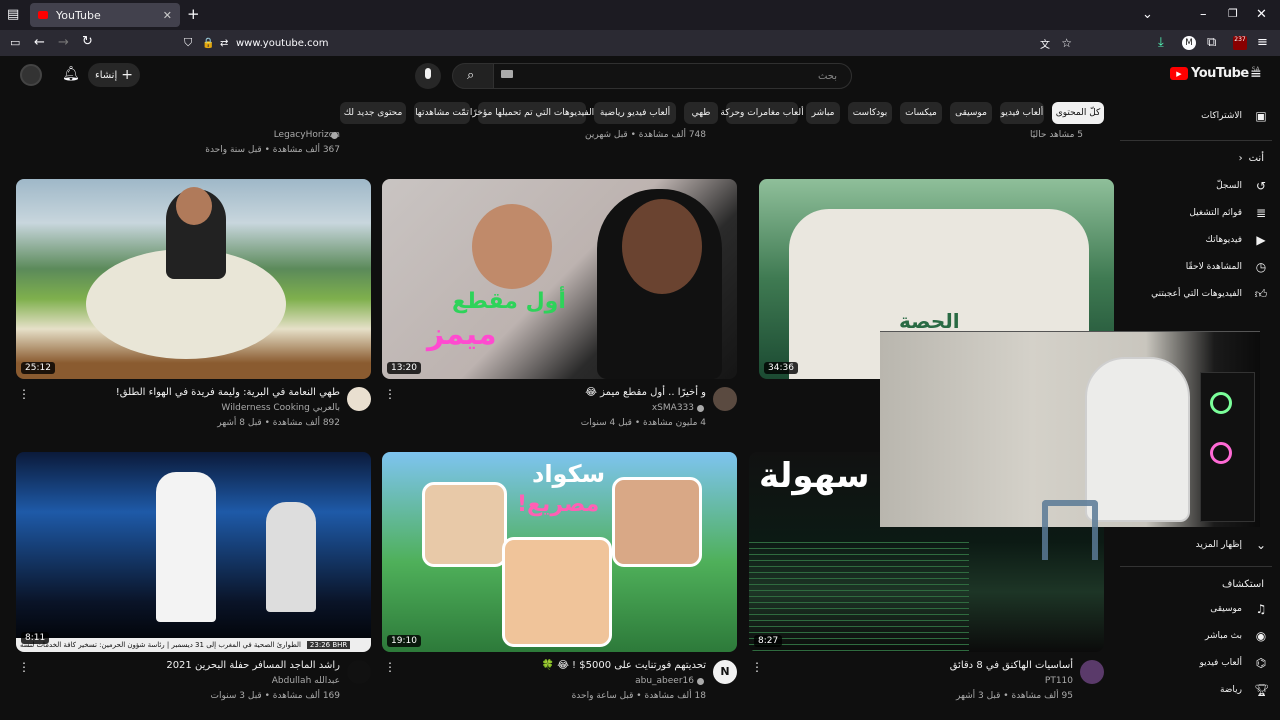 The height and width of the screenshot is (720, 1280). What do you see at coordinates (13, 14) in the screenshot?
I see `tab-list-icon: ▤` at bounding box center [13, 14].